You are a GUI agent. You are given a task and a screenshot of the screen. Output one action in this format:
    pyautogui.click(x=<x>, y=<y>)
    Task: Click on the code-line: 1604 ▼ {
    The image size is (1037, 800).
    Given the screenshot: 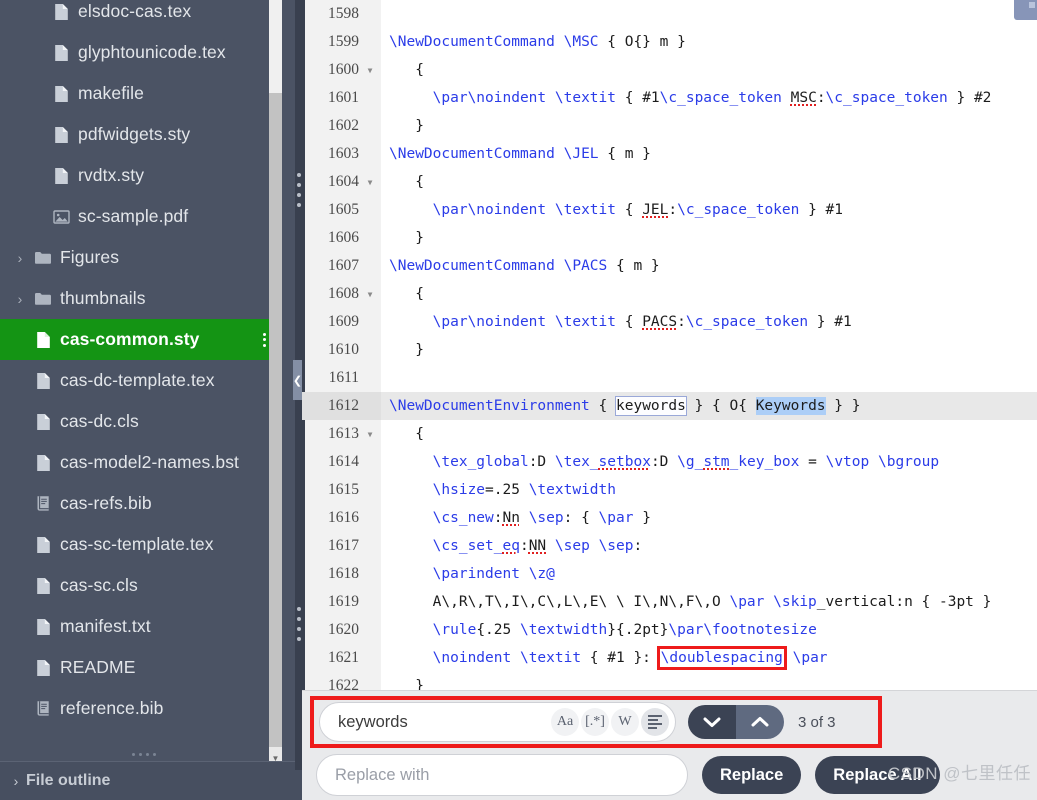 What is the action you would take?
    pyautogui.click(x=669, y=182)
    